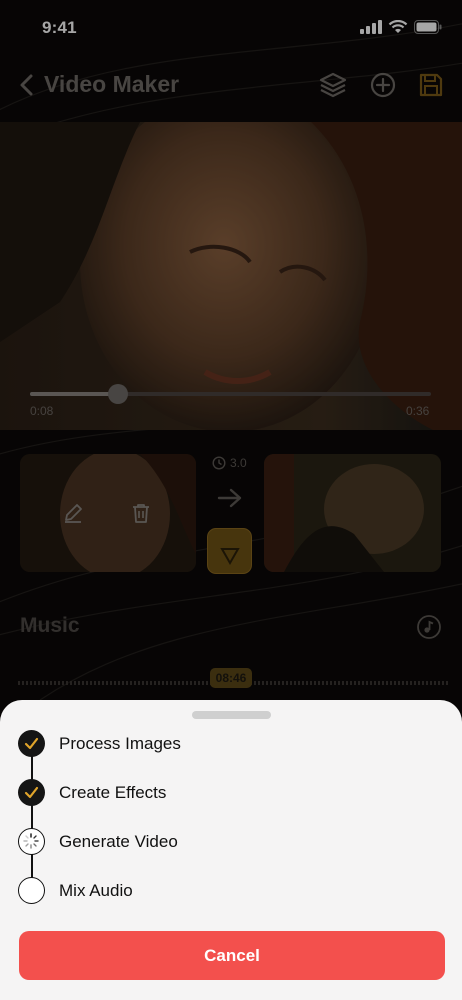 This screenshot has width=462, height=1000. What do you see at coordinates (228, 744) in the screenshot?
I see `step-process-images: Process Images` at bounding box center [228, 744].